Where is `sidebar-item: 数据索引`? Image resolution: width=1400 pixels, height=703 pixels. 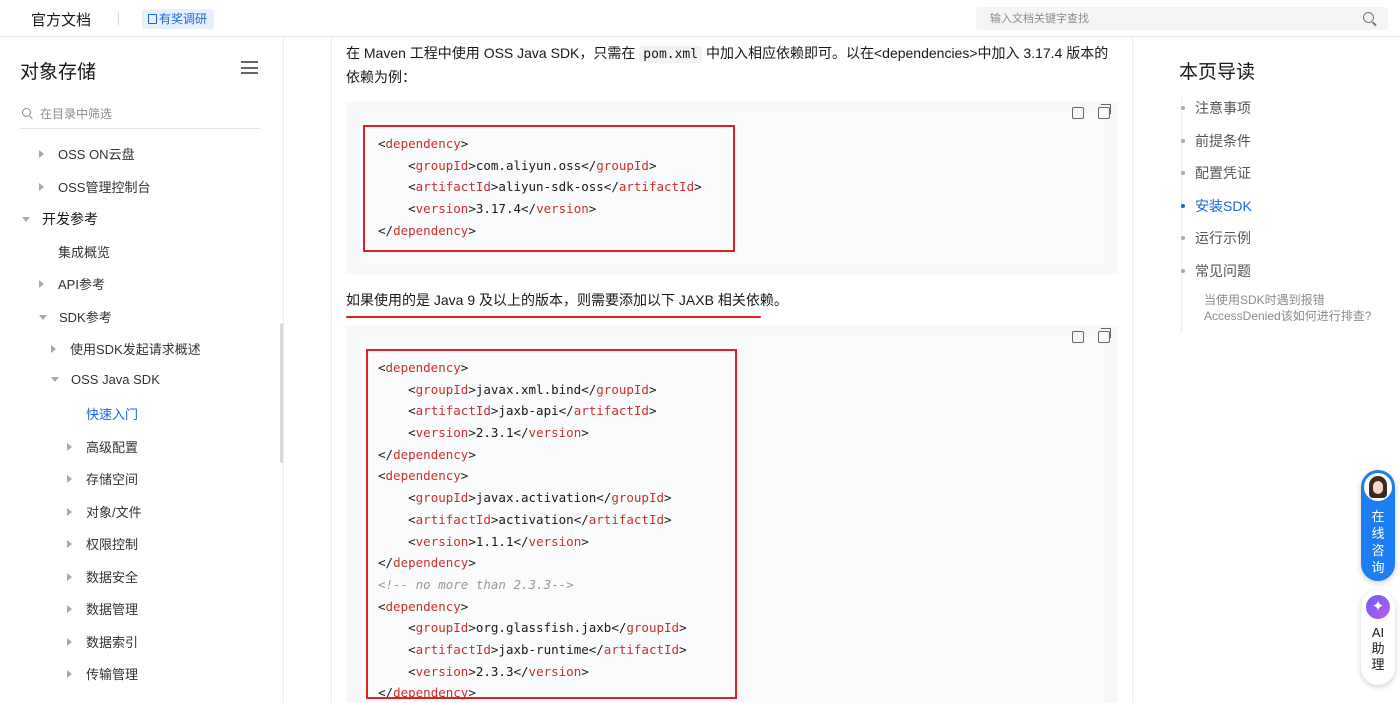 sidebar-item: 数据索引 is located at coordinates (102, 641).